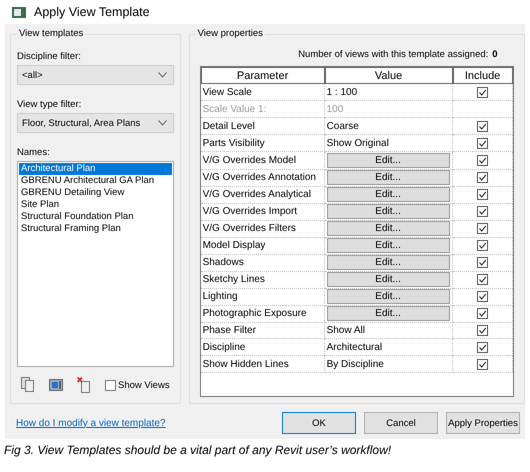 This screenshot has height=472, width=530. I want to click on column-header: Parameter, so click(262, 75).